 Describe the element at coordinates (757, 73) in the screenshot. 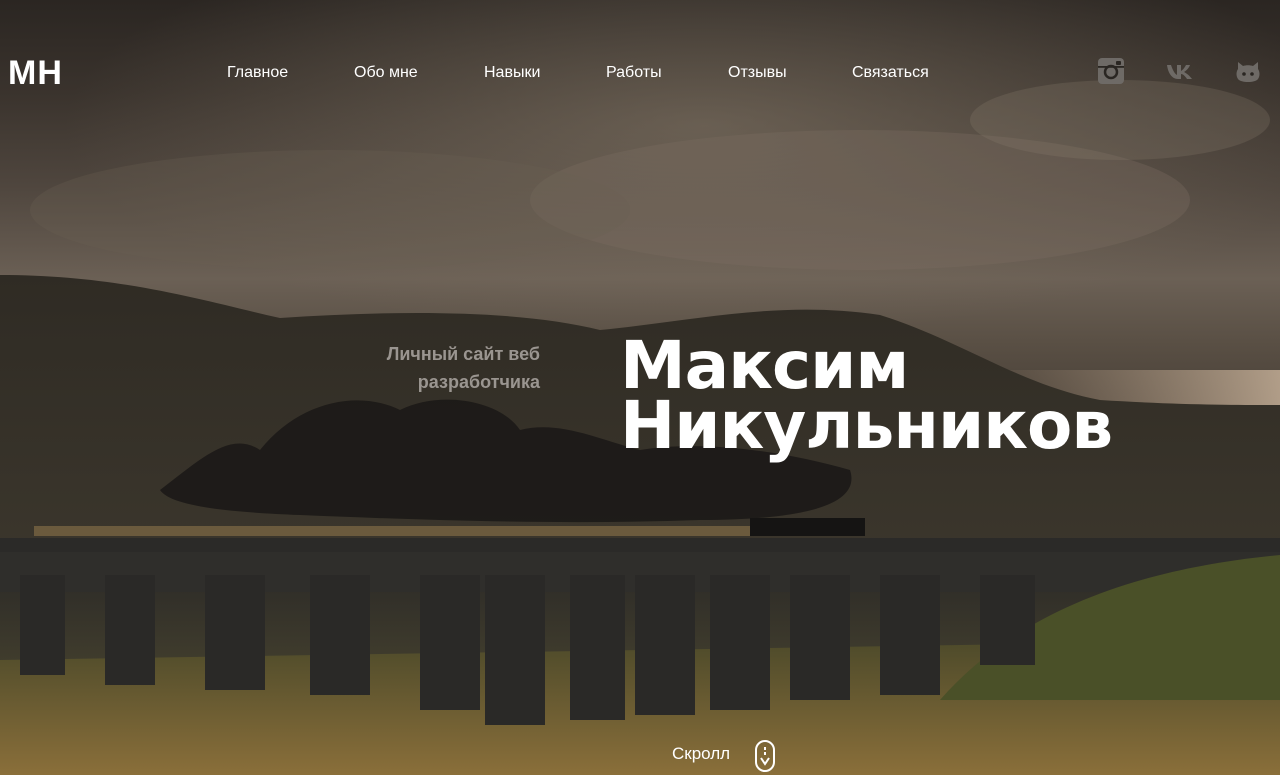

I see `nav-item-reviews: Отзывы` at that location.